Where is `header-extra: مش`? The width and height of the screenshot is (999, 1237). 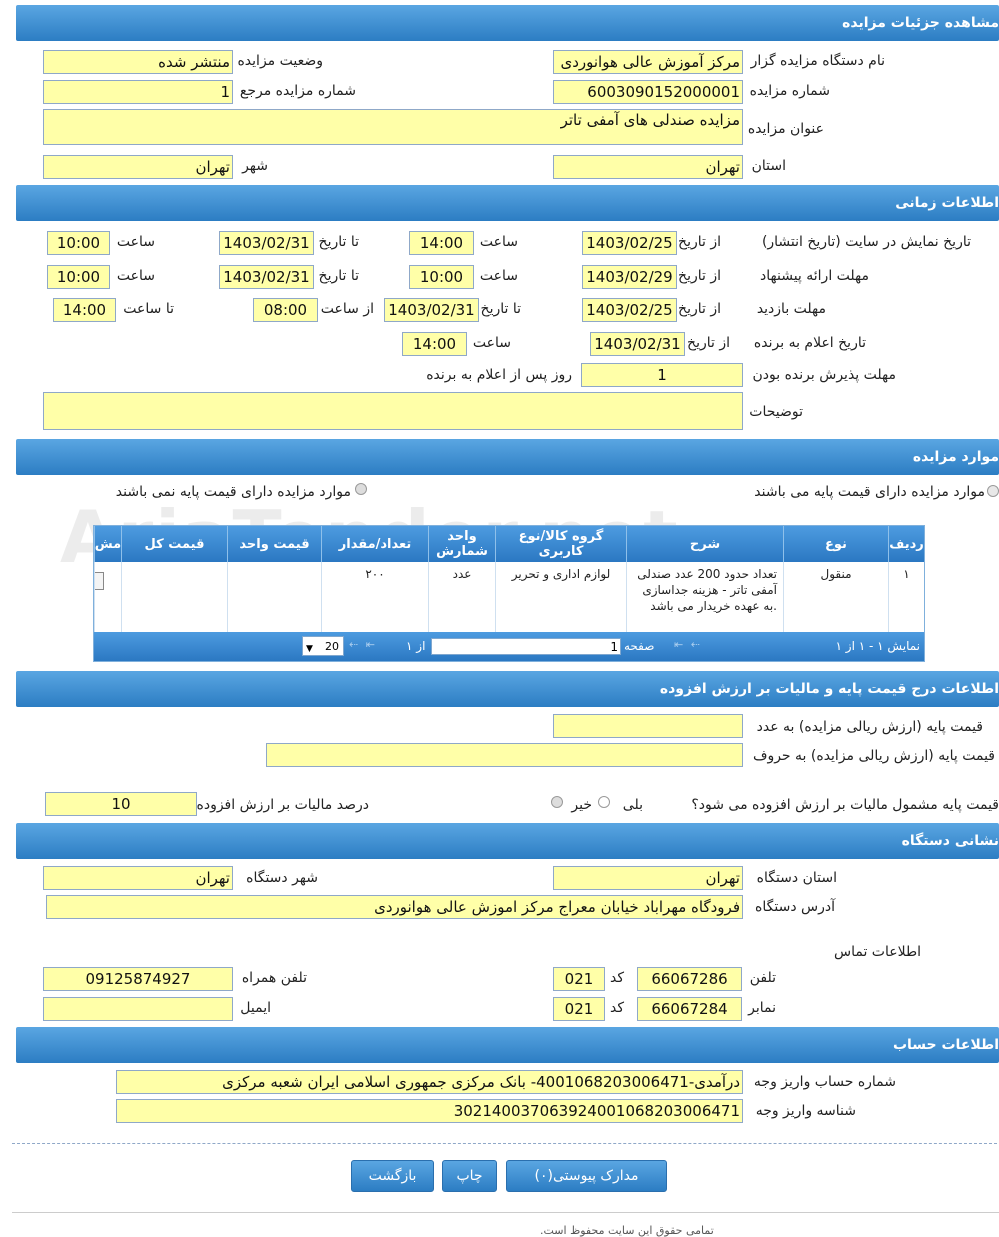 header-extra: مش is located at coordinates (107, 544).